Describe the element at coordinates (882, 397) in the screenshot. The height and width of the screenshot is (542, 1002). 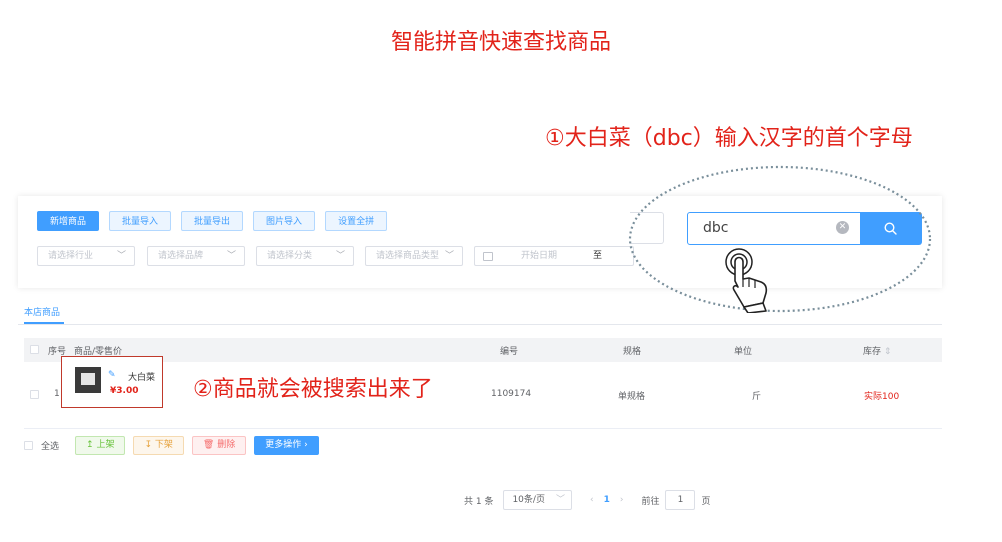
I see `row-stock: 实际100` at that location.